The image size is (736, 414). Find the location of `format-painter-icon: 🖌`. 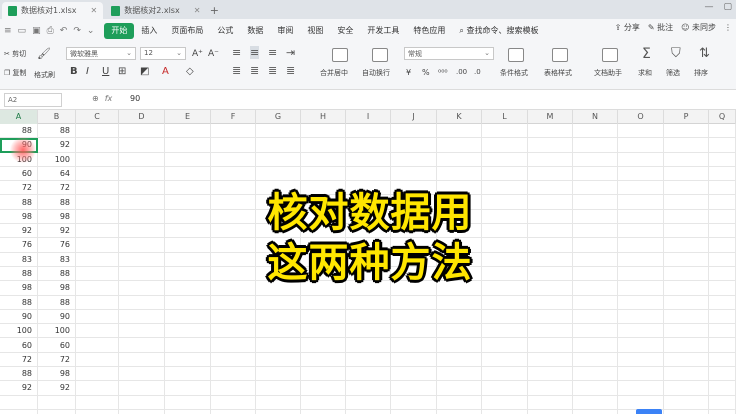

format-painter-icon: 🖌 is located at coordinates (44, 53).